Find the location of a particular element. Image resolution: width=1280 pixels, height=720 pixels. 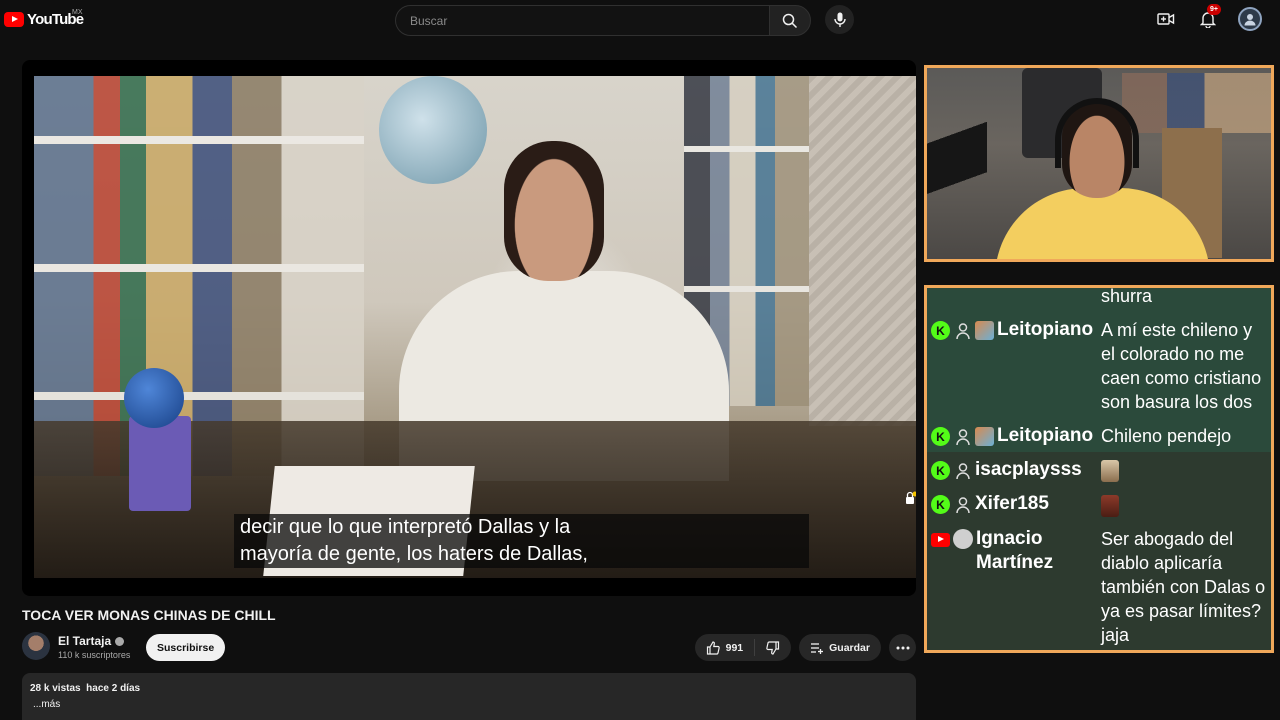

like-button: 991 is located at coordinates (725, 647).